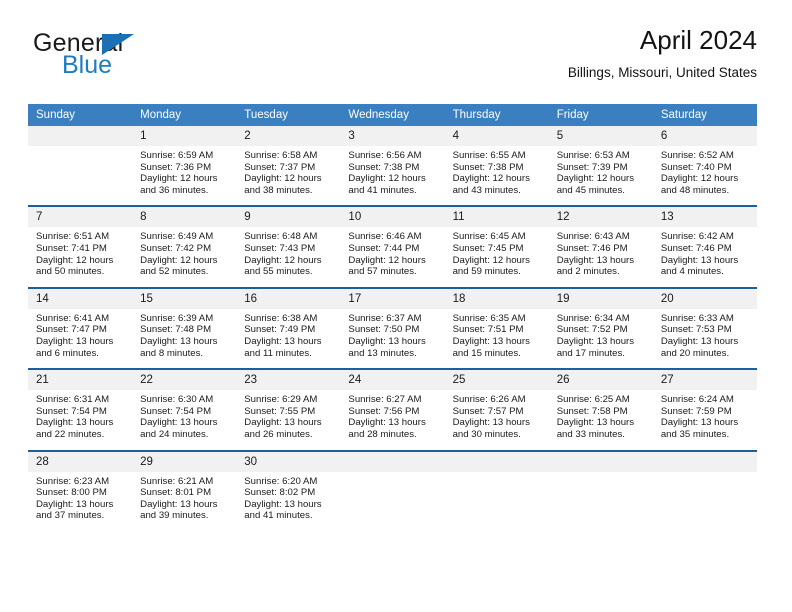  I want to click on day-detail-line: Sunrise: 6:45 AM, so click(489, 237).